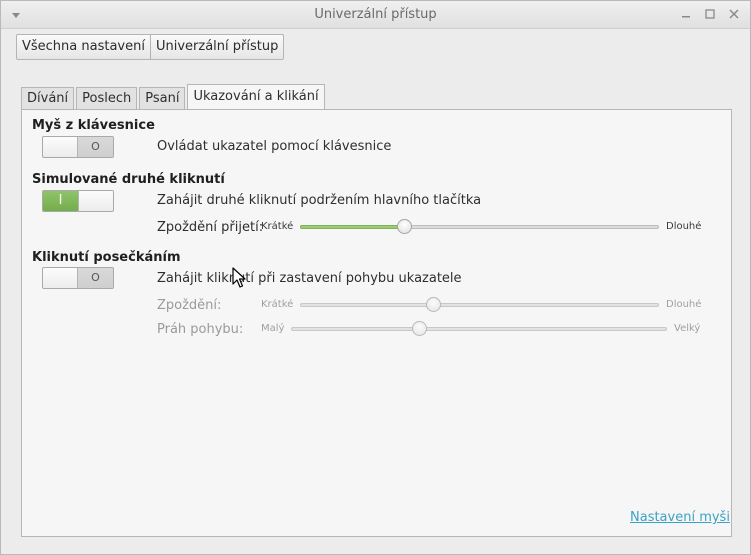 This screenshot has width=751, height=555. What do you see at coordinates (710, 14) in the screenshot?
I see `maximize-icon` at bounding box center [710, 14].